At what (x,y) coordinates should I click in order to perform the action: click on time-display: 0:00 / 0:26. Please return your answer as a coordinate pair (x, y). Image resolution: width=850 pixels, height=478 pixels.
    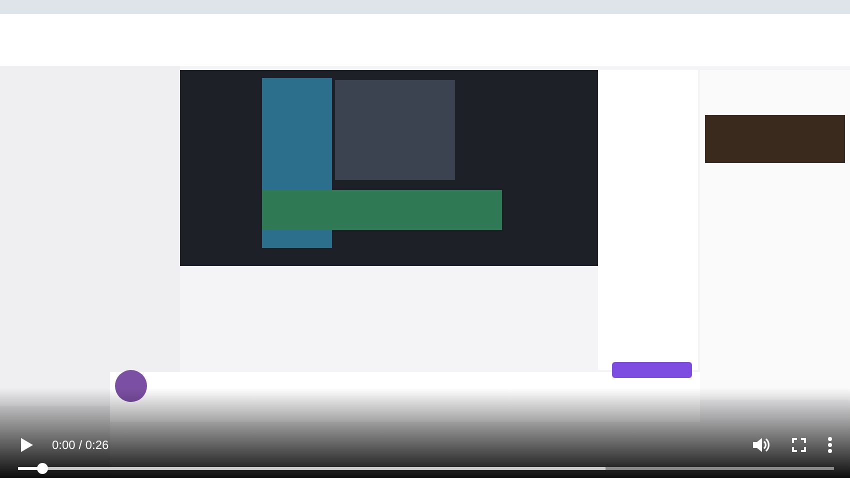
    Looking at the image, I should click on (80, 445).